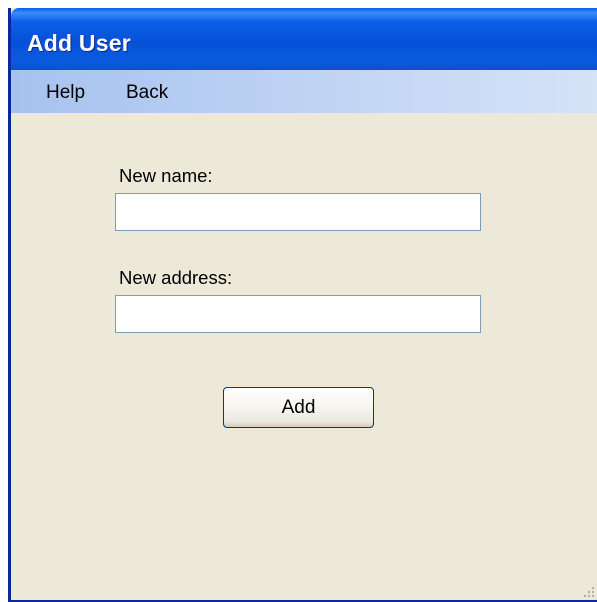 The width and height of the screenshot is (597, 602). I want to click on new-name-input, so click(298, 212).